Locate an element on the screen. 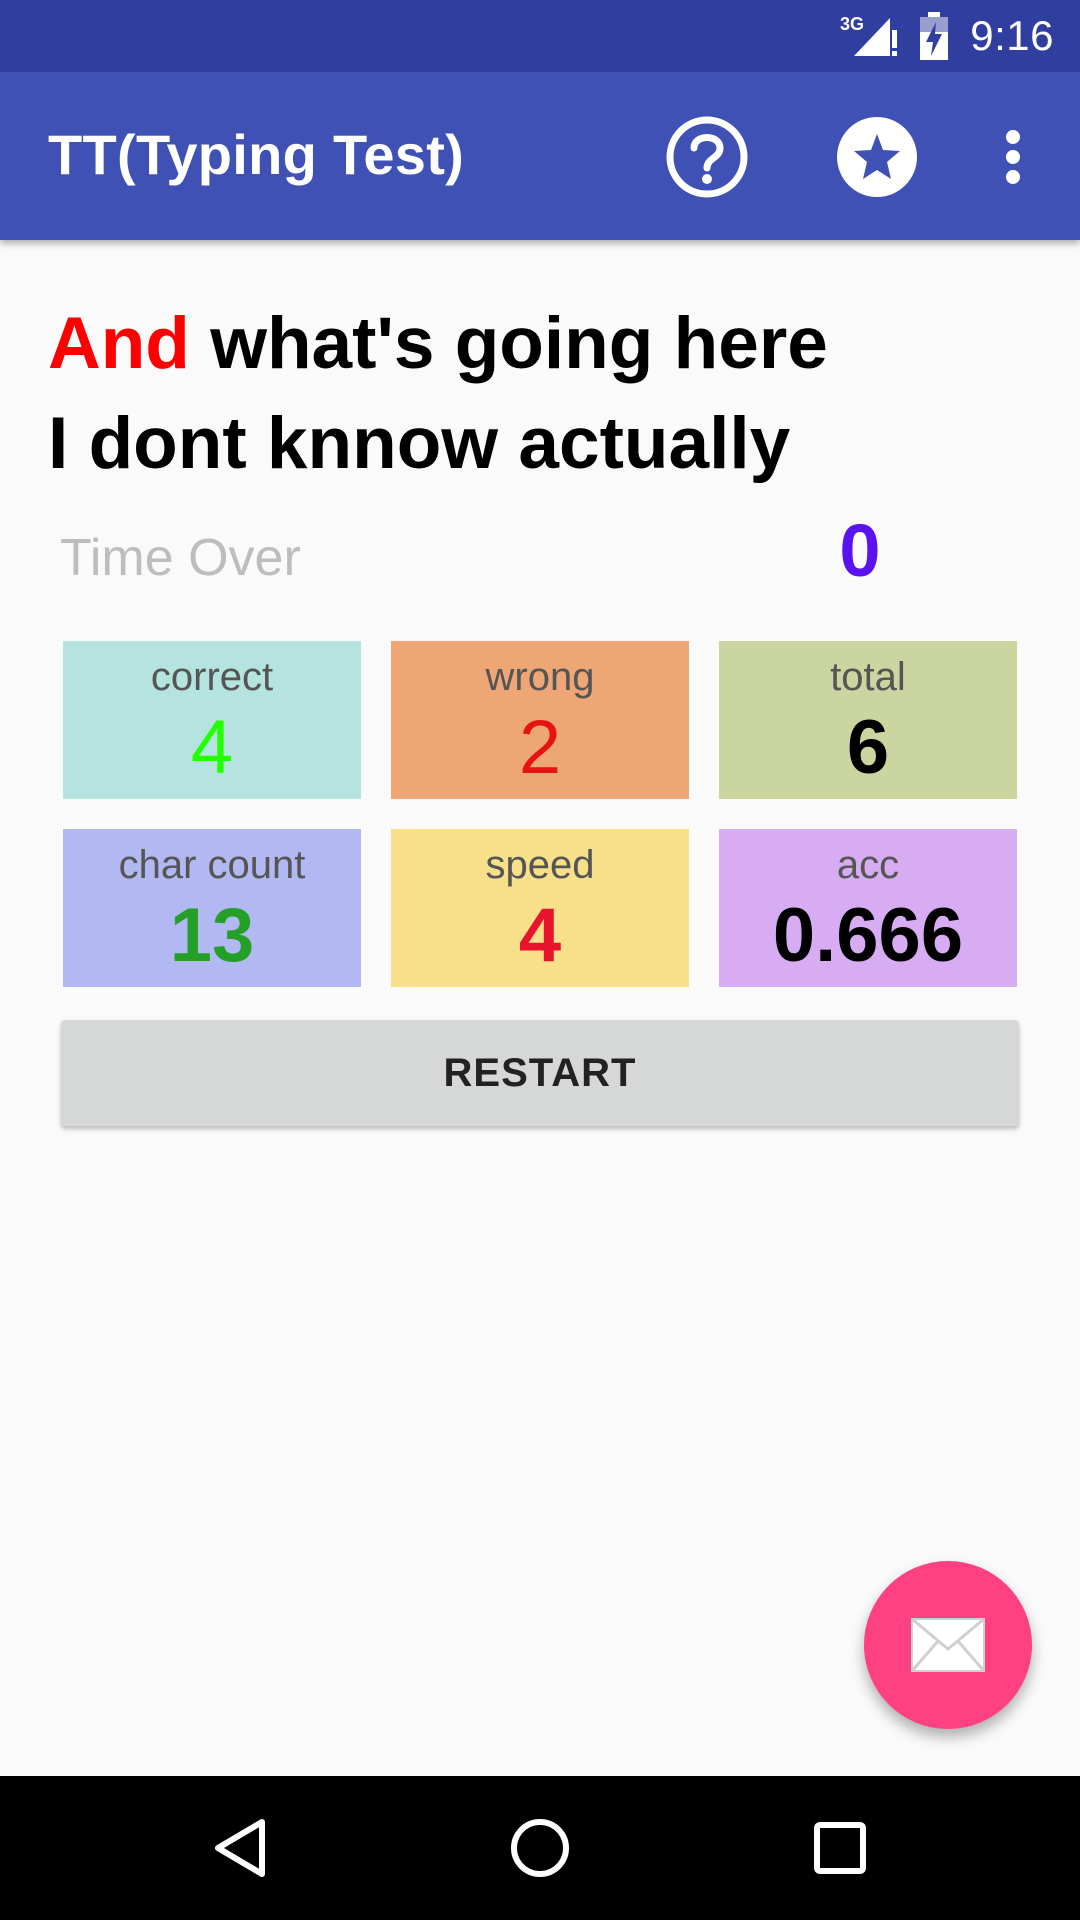 This screenshot has width=1080, height=1920. accuracy-label: acc is located at coordinates (868, 865).